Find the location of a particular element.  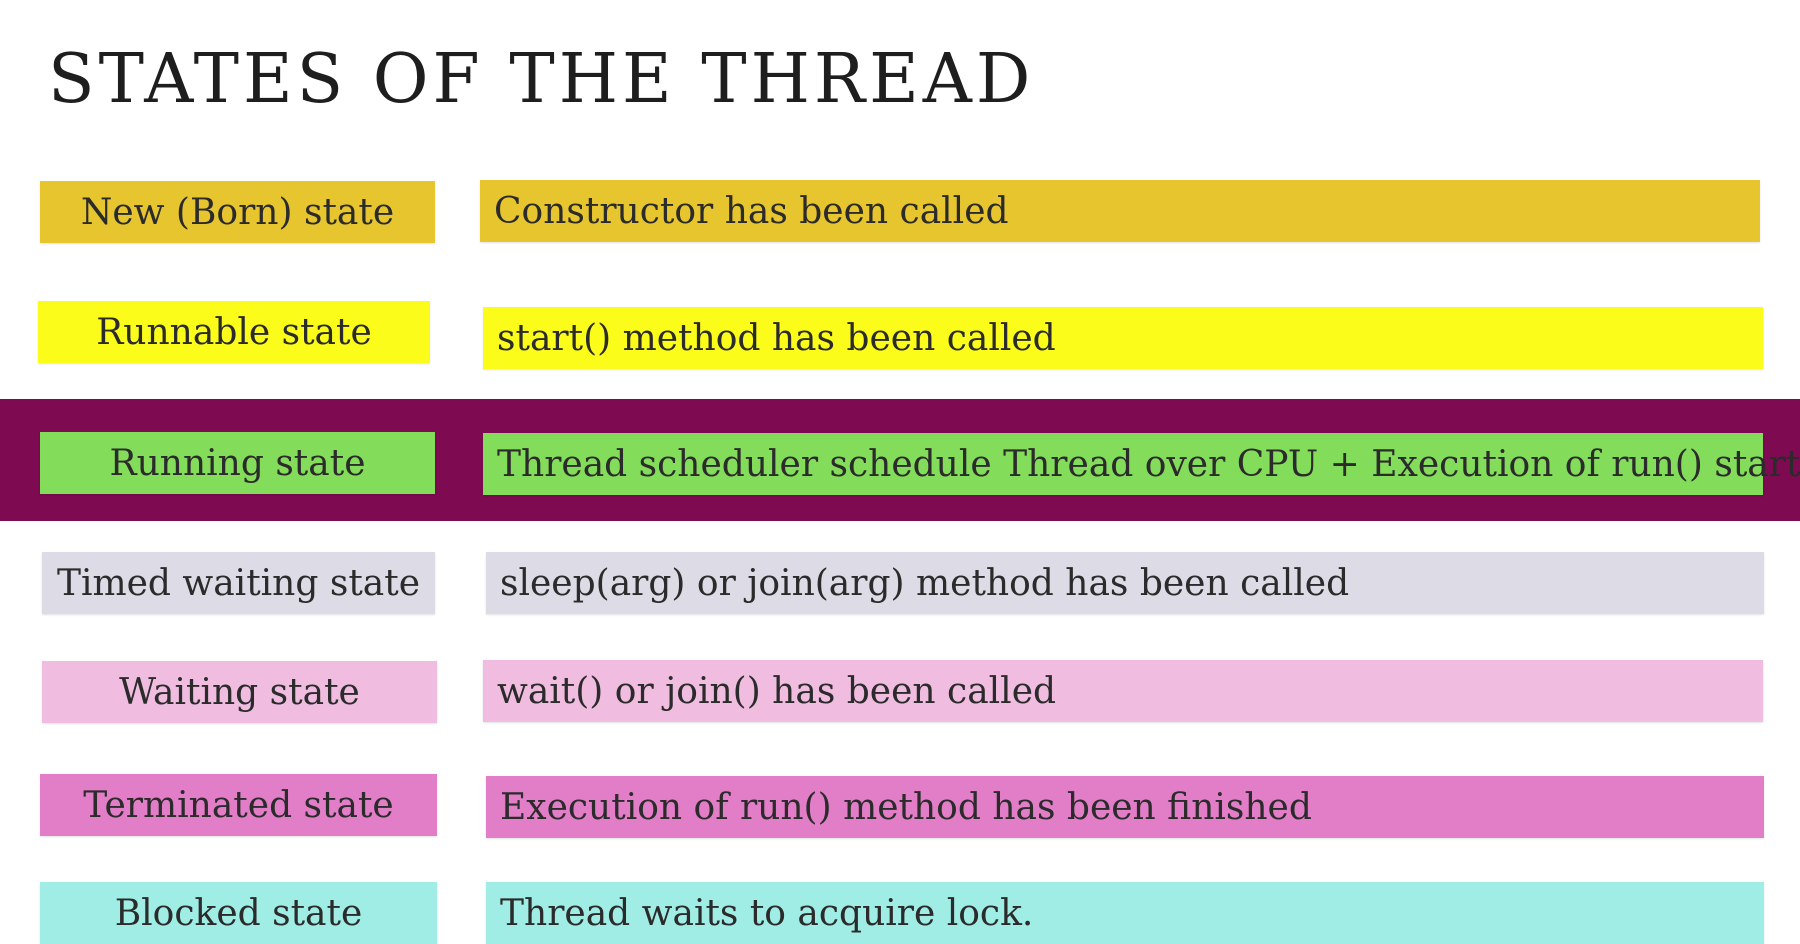

state-description-new: Constructor has been called is located at coordinates (1120, 211).